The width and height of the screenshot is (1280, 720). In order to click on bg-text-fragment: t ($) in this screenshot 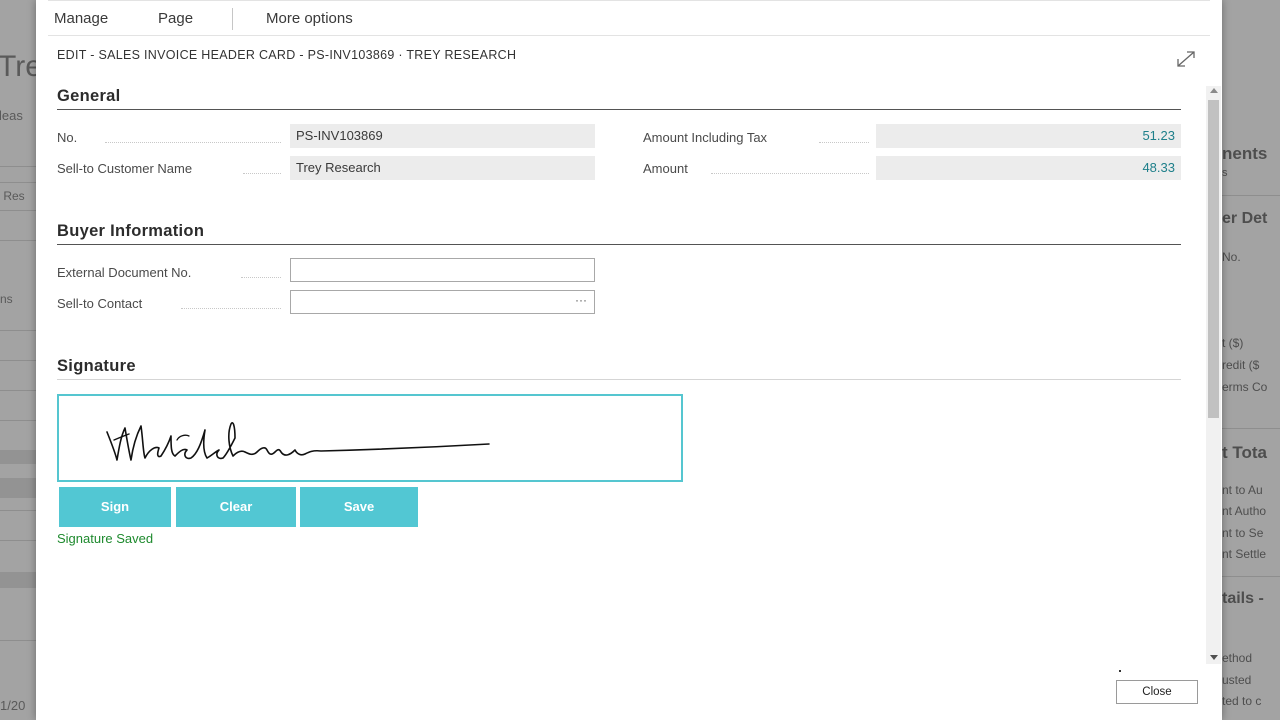, I will do `click(1233, 343)`.